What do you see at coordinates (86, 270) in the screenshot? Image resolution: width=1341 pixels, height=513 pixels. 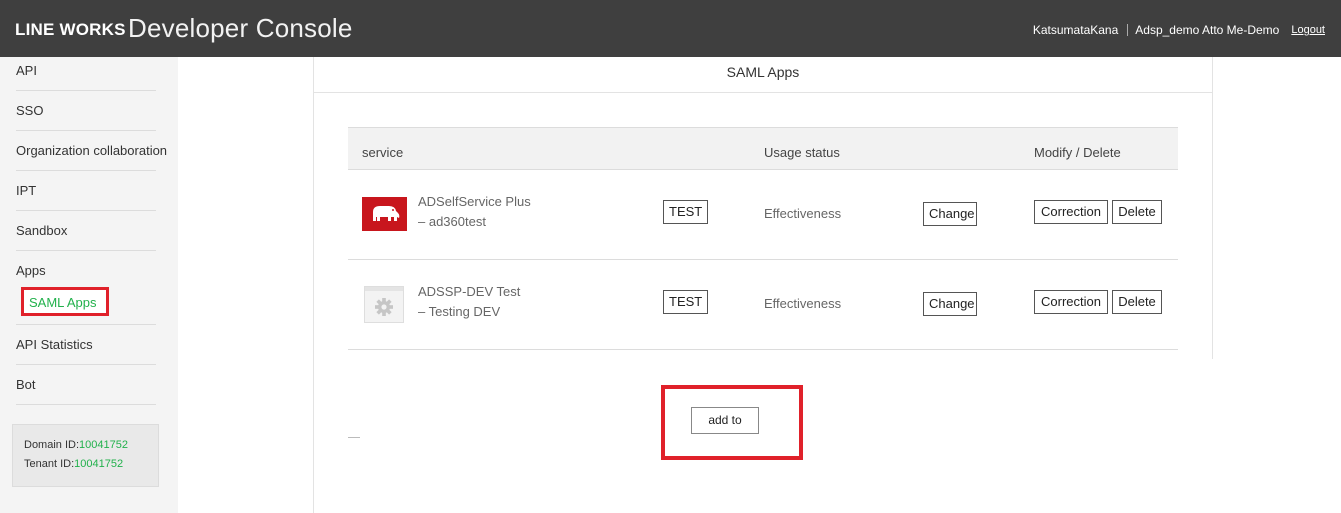 I see `sidebar-item-apps: Apps` at bounding box center [86, 270].